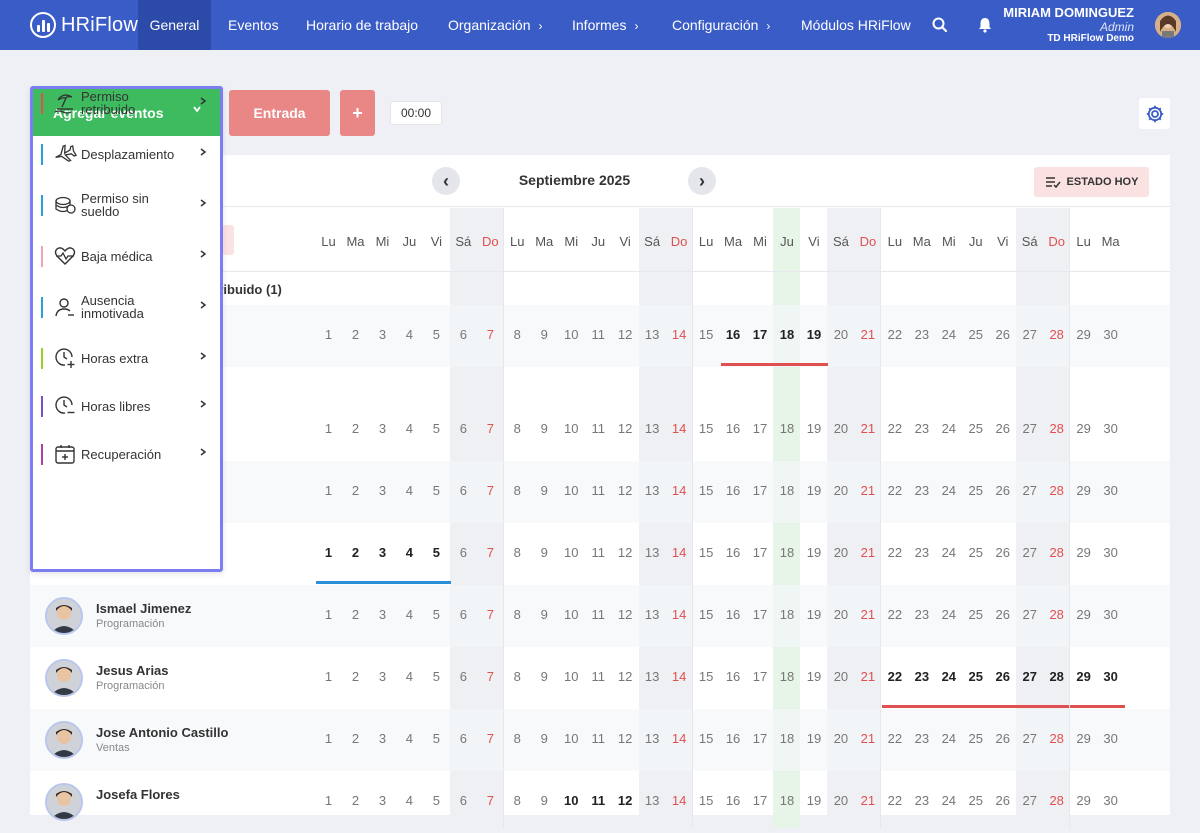 This screenshot has width=1200, height=833. Describe the element at coordinates (948, 428) in the screenshot. I see `day-cell: 24` at that location.